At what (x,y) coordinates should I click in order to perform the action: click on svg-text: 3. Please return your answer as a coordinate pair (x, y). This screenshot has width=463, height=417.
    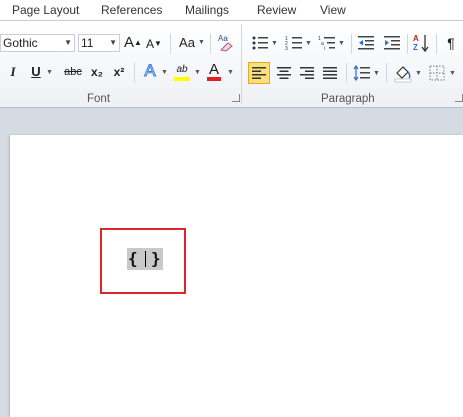
    Looking at the image, I should click on (286, 49).